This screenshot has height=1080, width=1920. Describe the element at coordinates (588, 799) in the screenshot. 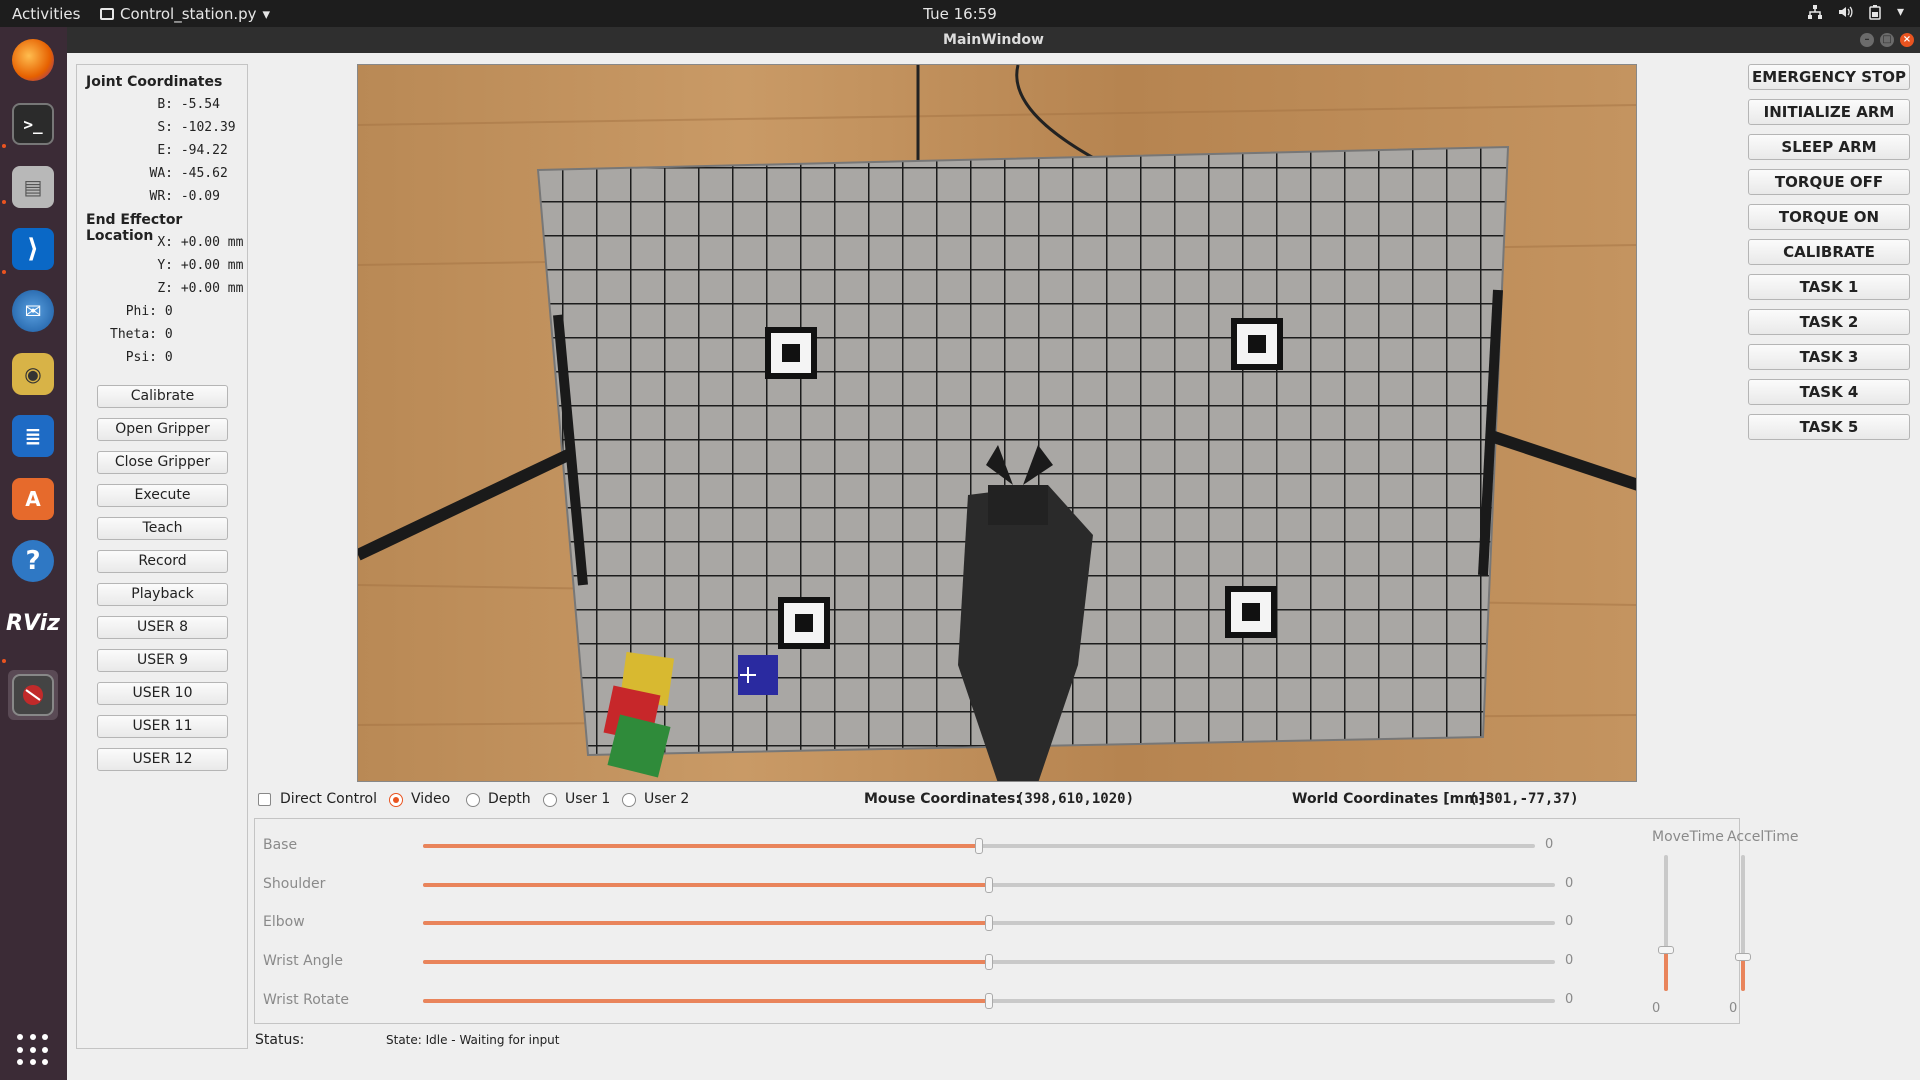

I see `user1-label: User 1` at that location.